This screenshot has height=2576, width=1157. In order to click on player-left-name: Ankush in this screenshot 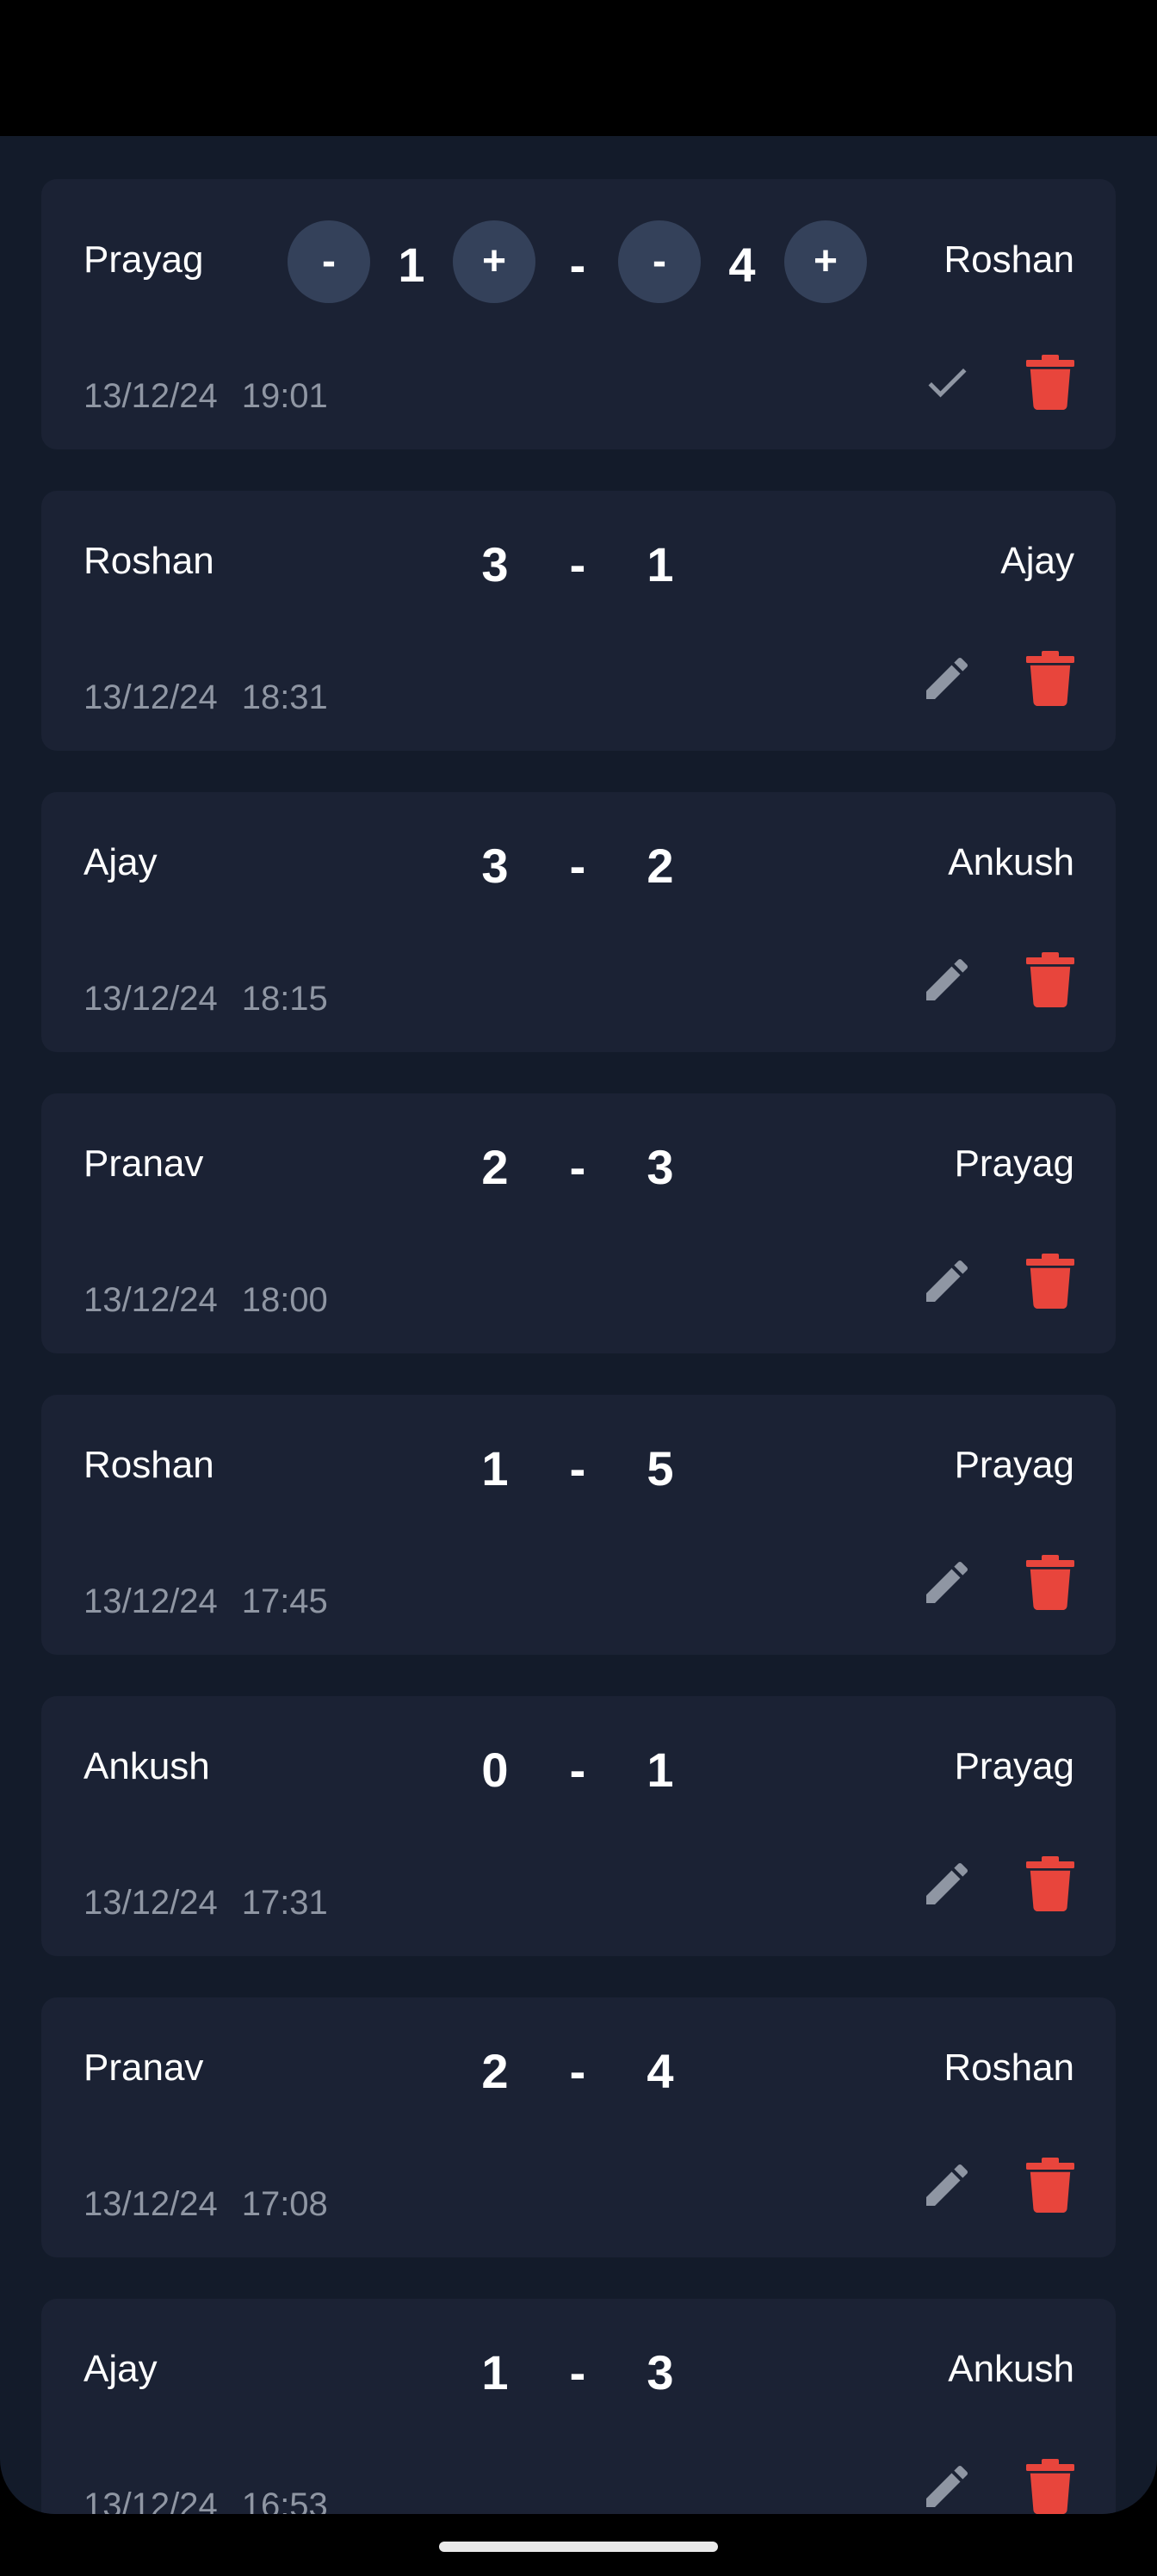, I will do `click(147, 1766)`.